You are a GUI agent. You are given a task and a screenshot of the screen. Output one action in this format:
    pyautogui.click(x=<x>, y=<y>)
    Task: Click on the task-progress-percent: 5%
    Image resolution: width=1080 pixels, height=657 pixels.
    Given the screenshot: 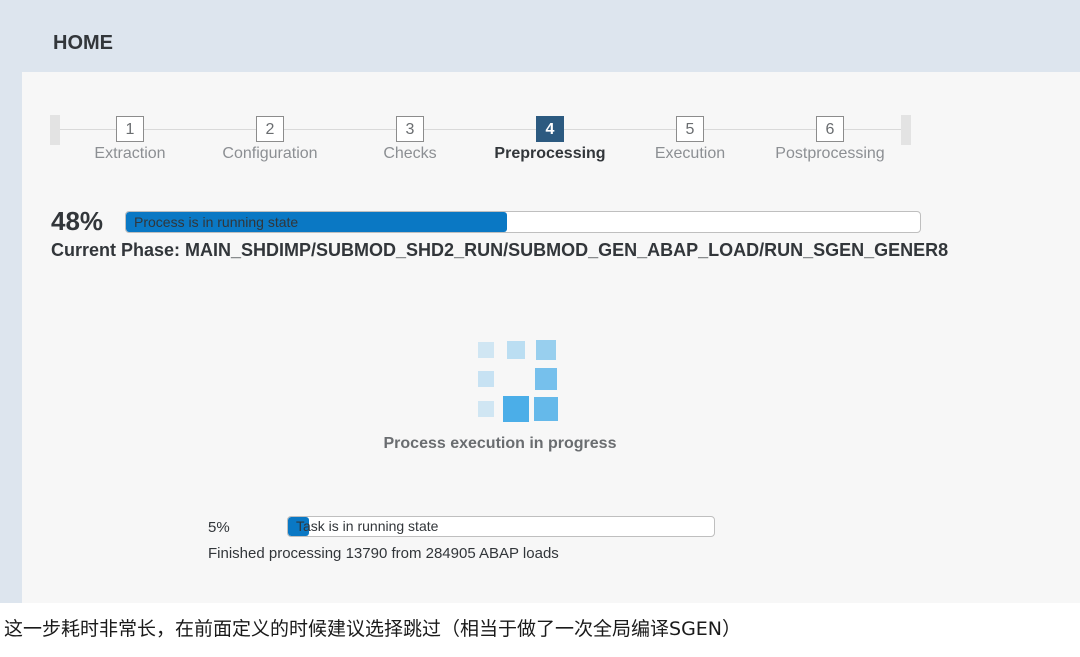 What is the action you would take?
    pyautogui.click(x=219, y=527)
    